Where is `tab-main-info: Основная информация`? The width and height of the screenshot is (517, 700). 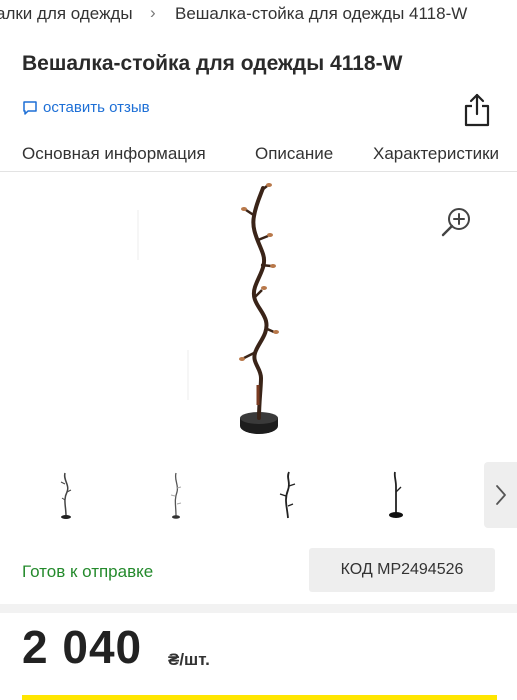 tab-main-info: Основная информация is located at coordinates (114, 154).